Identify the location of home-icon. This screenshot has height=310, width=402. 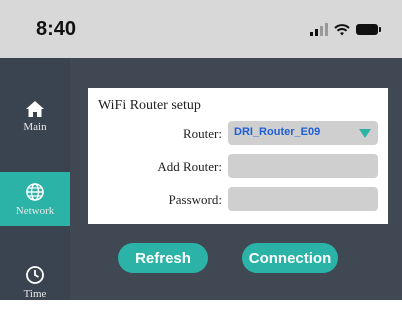
(35, 108).